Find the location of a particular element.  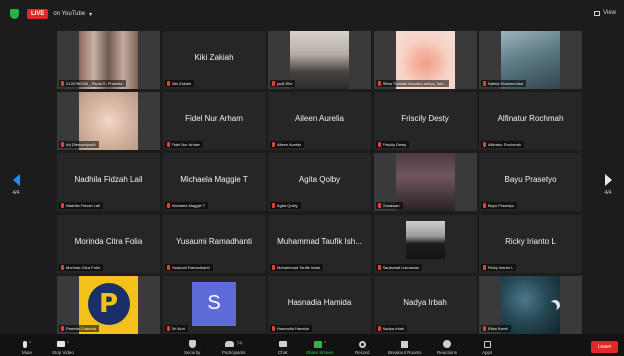

participant-label: Kiki Zakiah is located at coordinates (179, 83).